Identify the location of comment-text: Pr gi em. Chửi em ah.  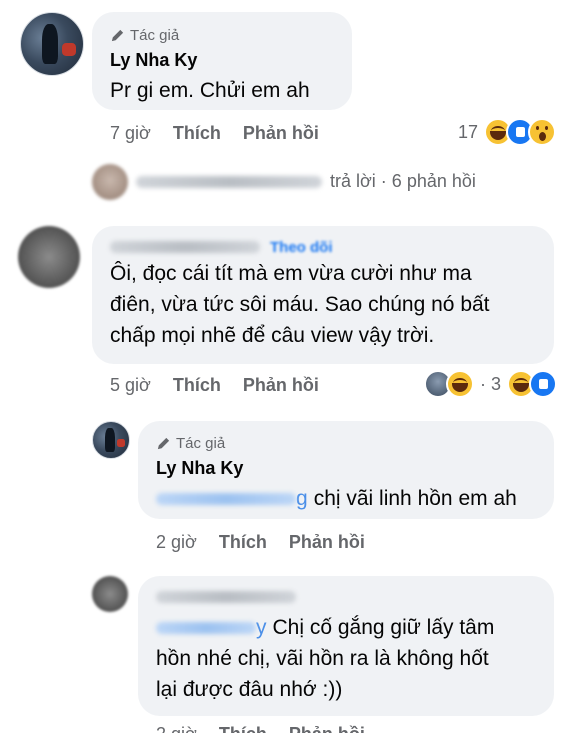
(210, 90).